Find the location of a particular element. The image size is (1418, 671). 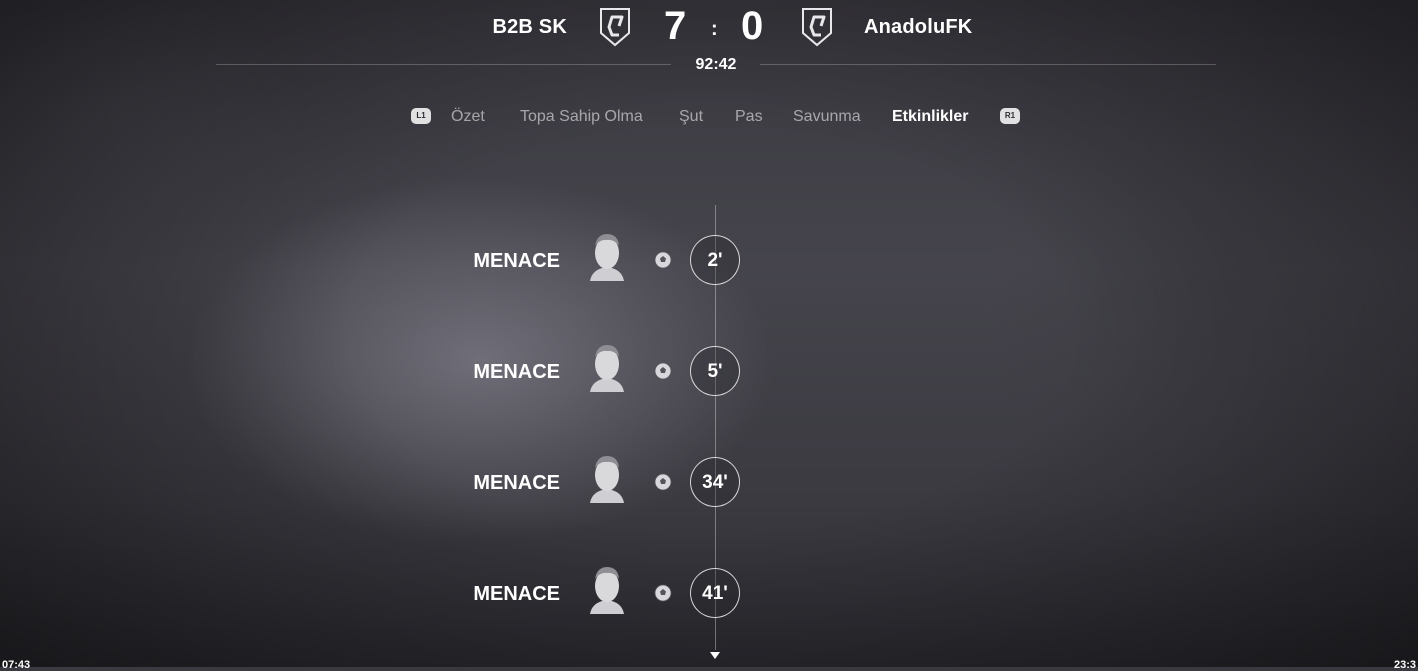

tab-possession: Topa Sahip Olma is located at coordinates (581, 117).